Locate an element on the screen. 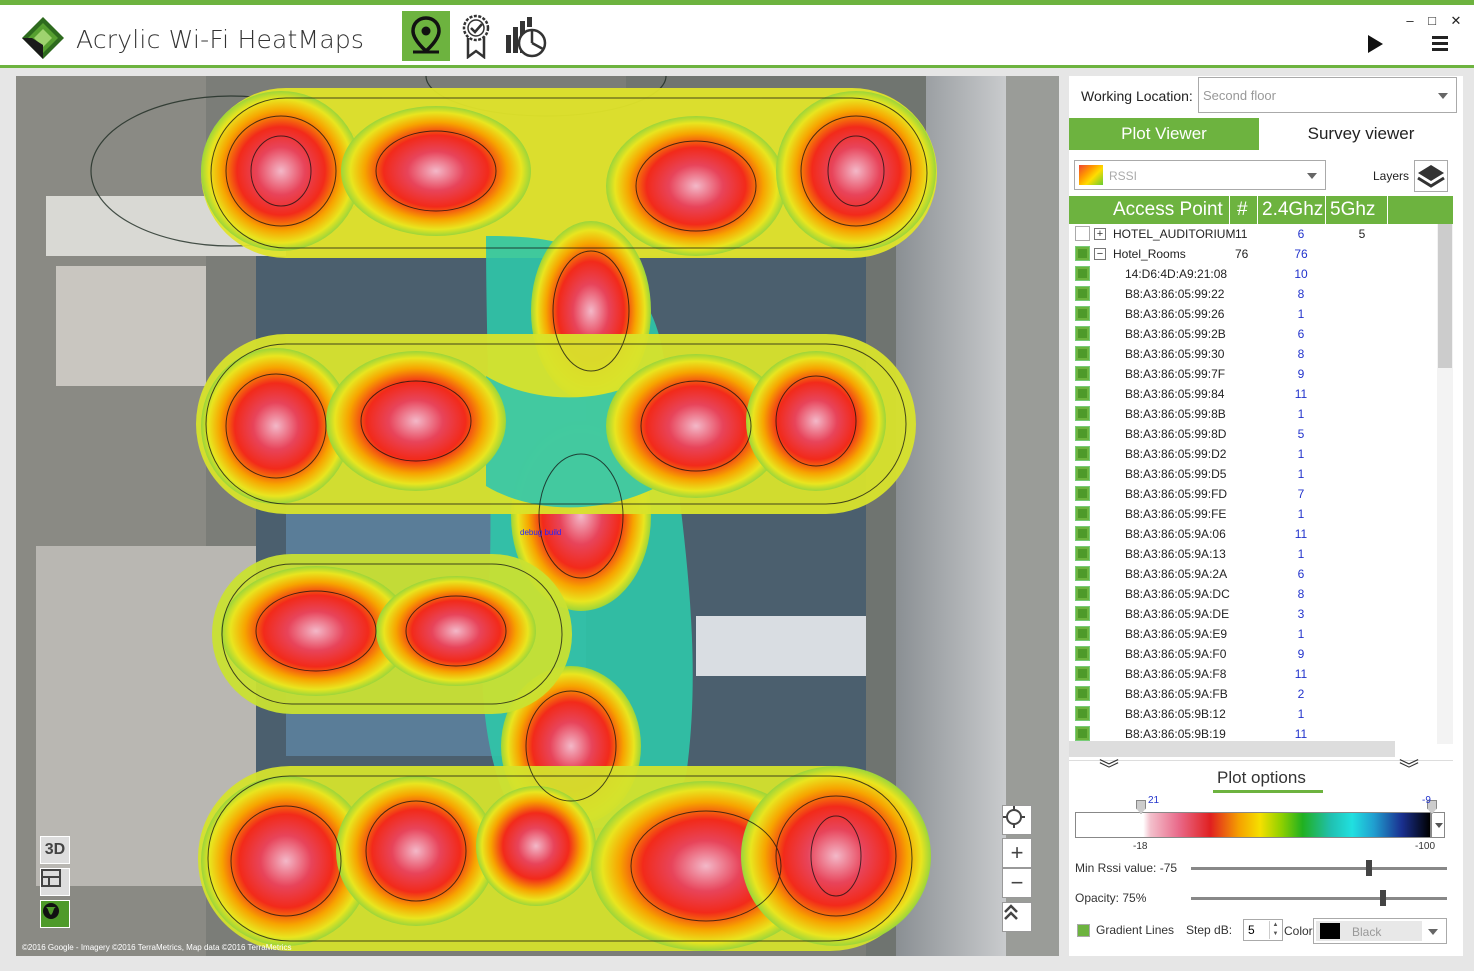 This screenshot has width=1474, height=971. col-24ghz: 2.4Ghz is located at coordinates (1292, 210).